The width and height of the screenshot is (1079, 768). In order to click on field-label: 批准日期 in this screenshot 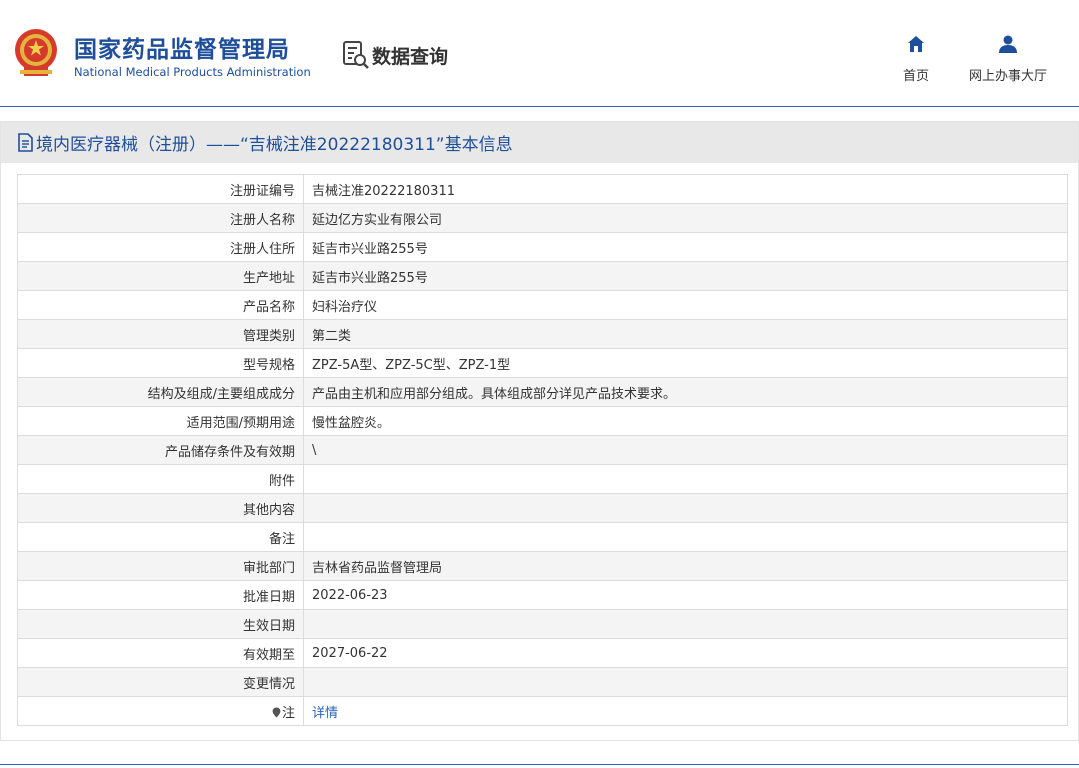, I will do `click(160, 595)`.